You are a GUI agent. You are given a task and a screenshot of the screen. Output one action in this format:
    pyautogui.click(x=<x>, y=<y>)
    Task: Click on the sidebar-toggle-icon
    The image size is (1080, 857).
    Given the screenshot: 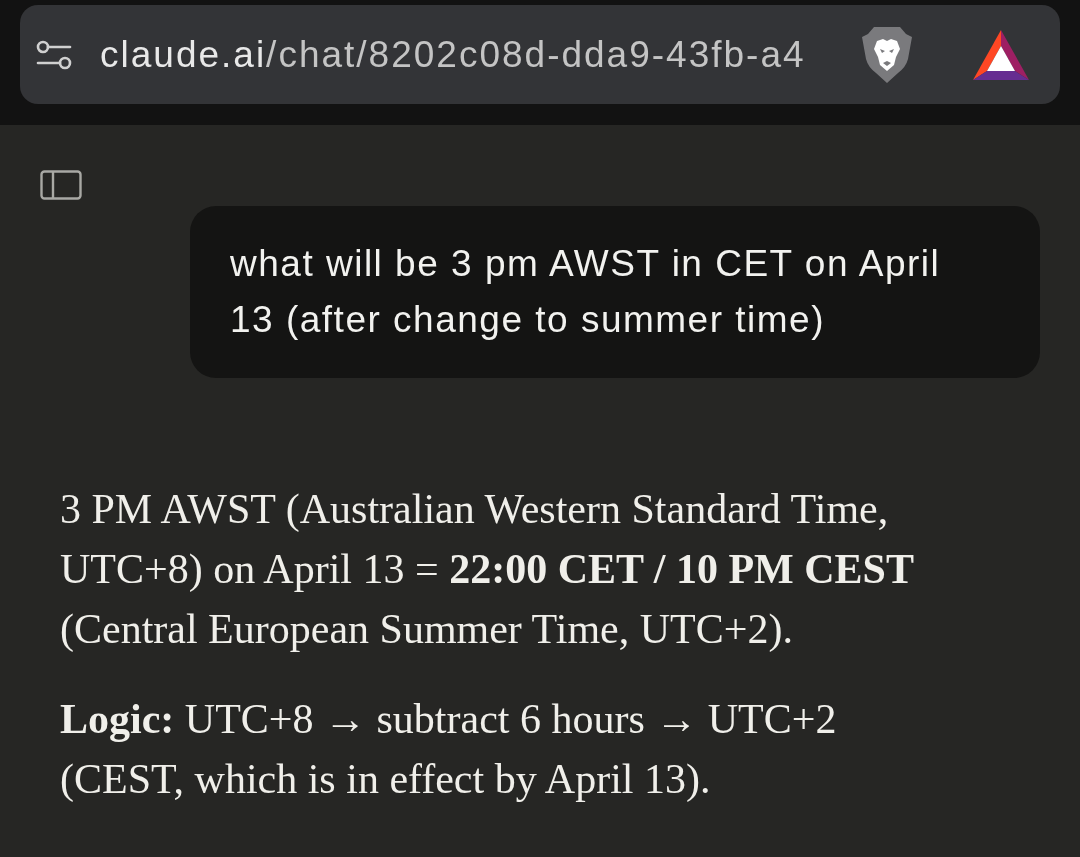 What is the action you would take?
    pyautogui.click(x=61, y=185)
    